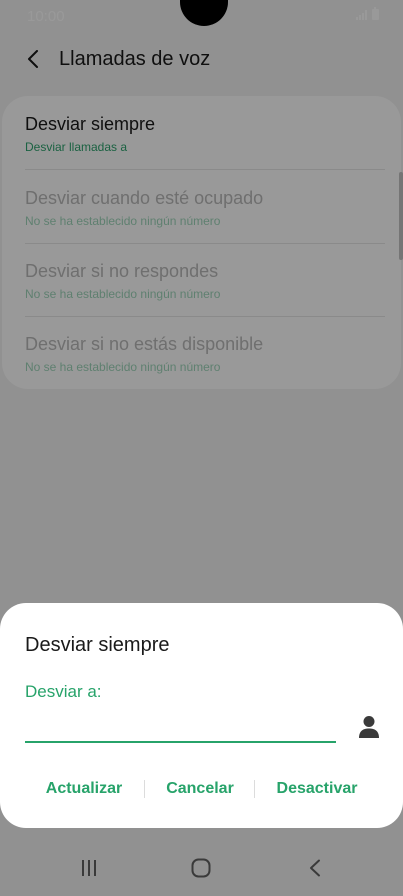 The height and width of the screenshot is (896, 403). Describe the element at coordinates (89, 868) in the screenshot. I see `recents-icon` at that location.